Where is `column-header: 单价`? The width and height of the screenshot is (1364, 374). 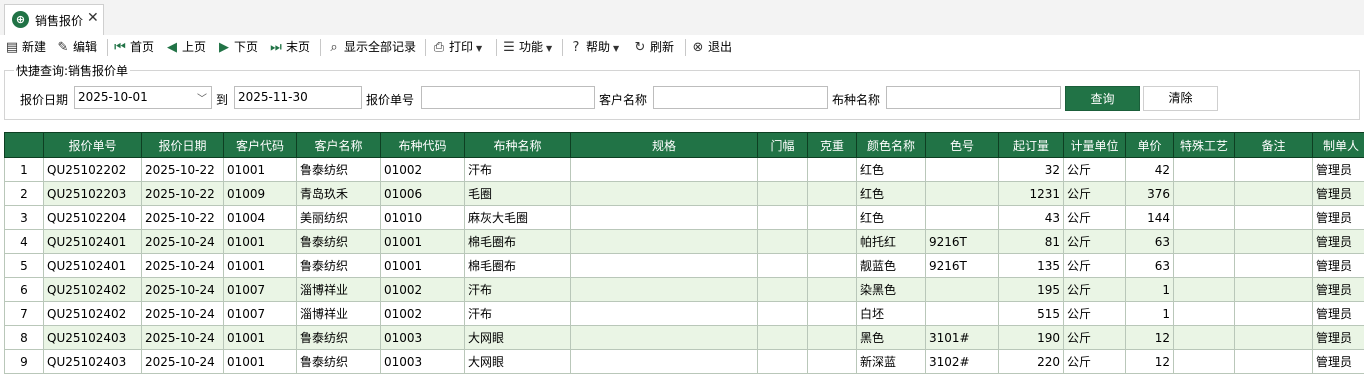 column-header: 单价 is located at coordinates (1150, 145).